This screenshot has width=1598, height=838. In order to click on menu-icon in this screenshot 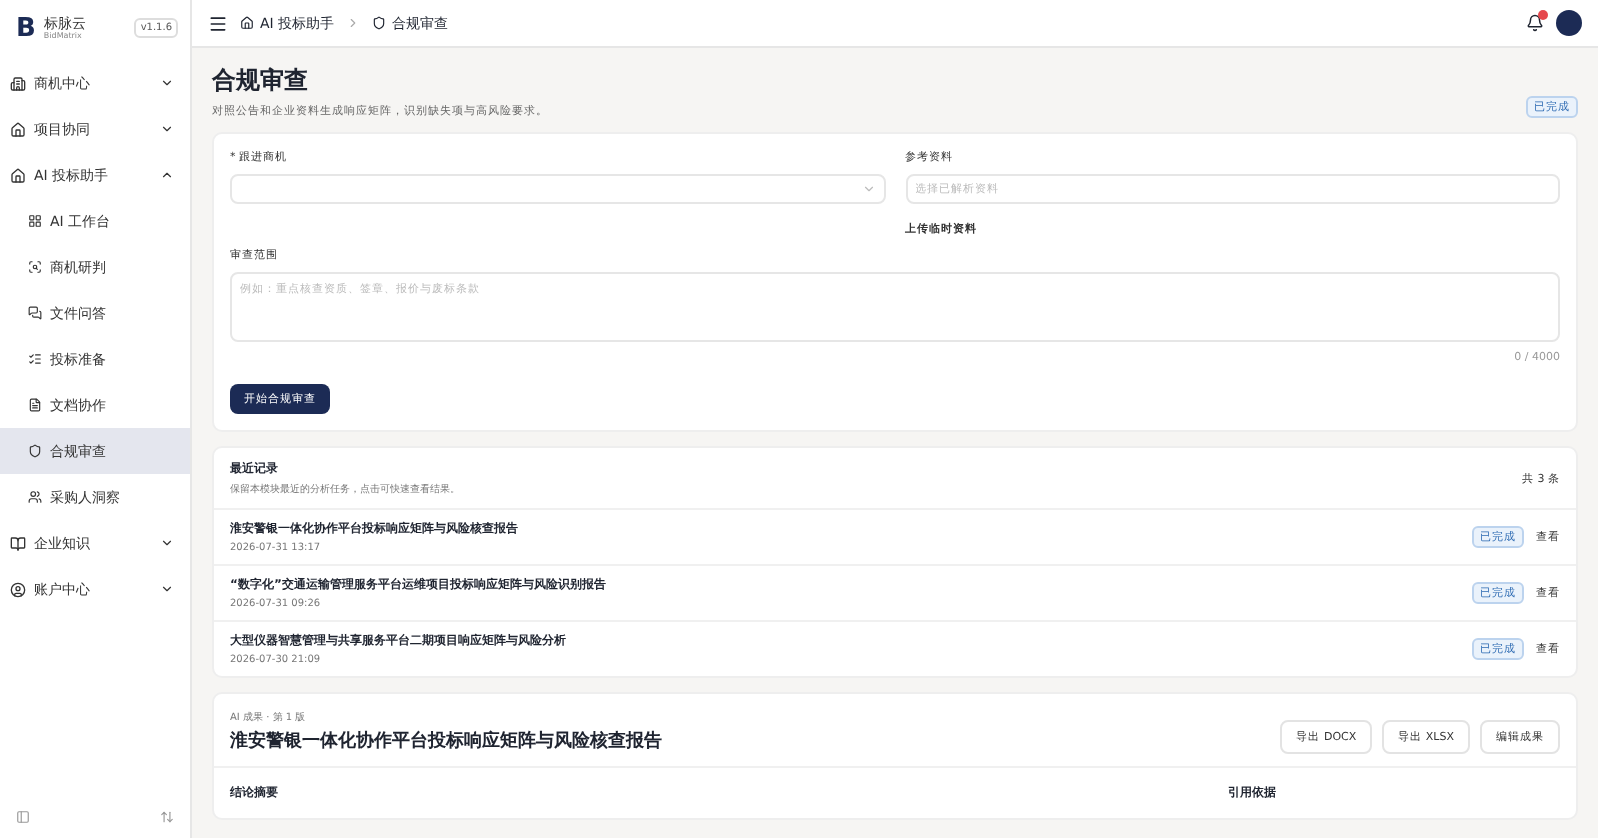, I will do `click(218, 23)`.